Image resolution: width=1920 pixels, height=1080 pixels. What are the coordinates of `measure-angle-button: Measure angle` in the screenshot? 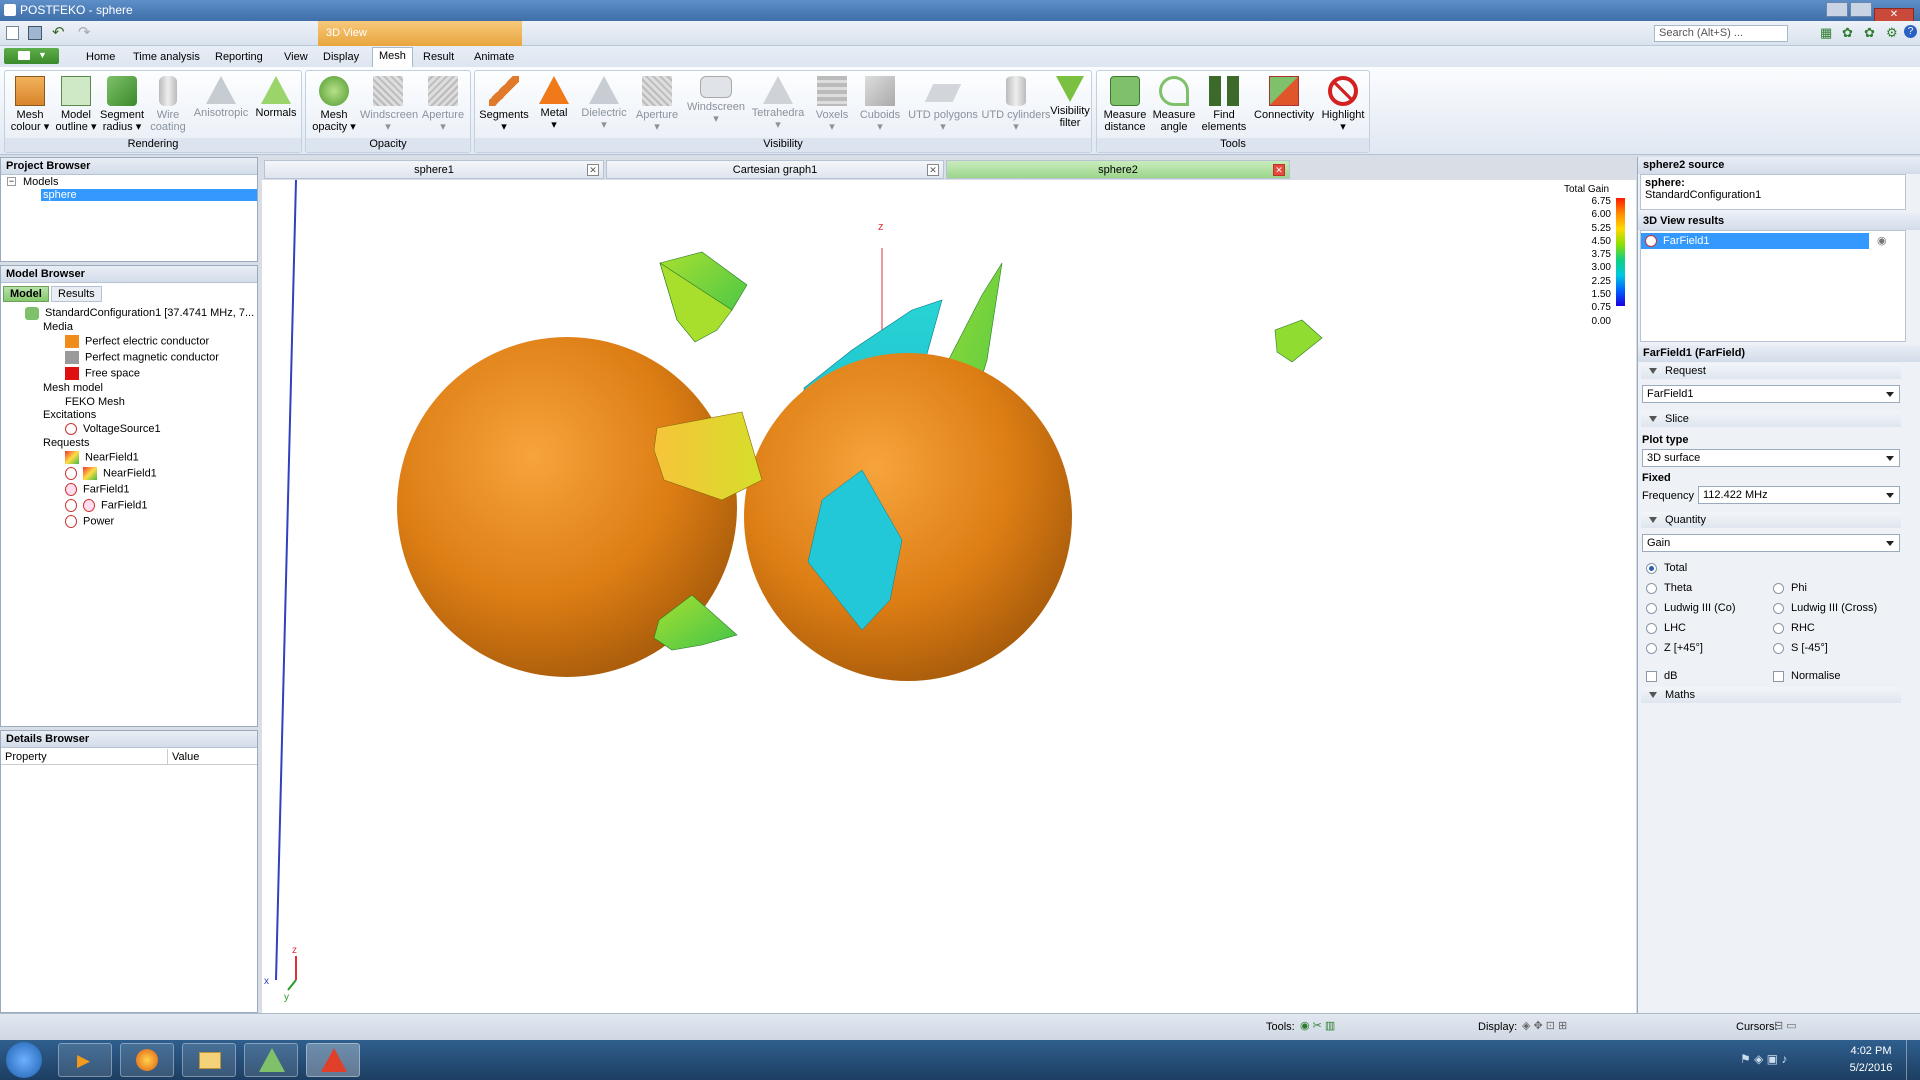 It's located at (1174, 104).